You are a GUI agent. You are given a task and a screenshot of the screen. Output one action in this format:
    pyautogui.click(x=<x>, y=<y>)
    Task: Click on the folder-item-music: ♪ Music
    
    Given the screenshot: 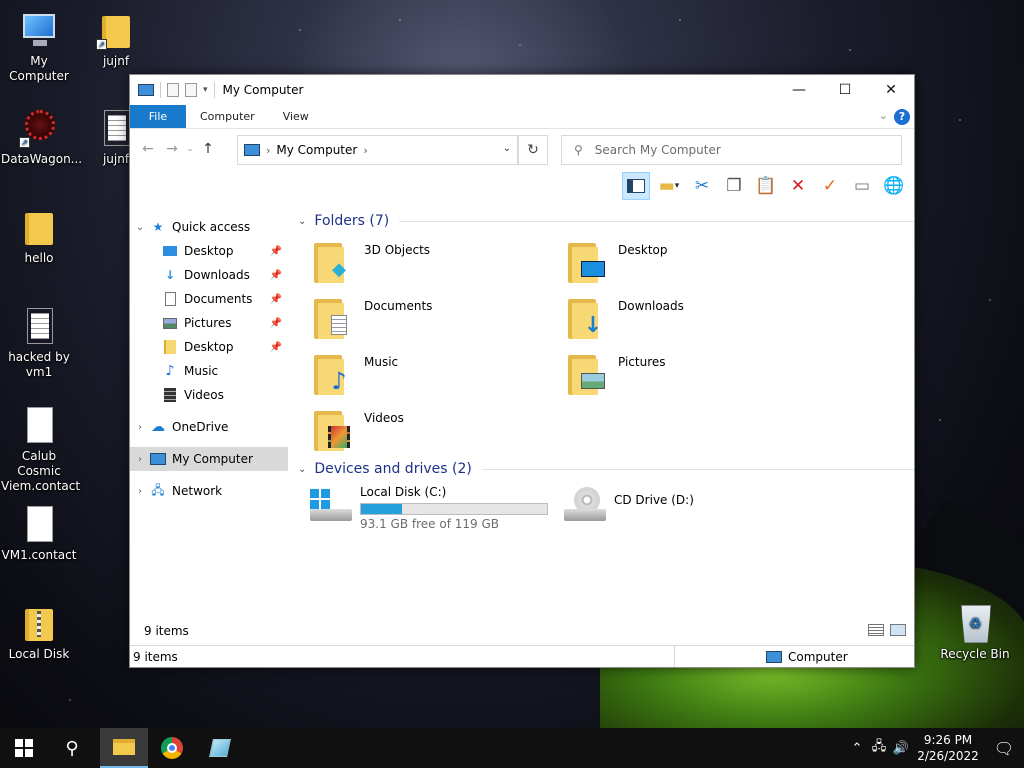 What is the action you would take?
    pyautogui.click(x=434, y=376)
    